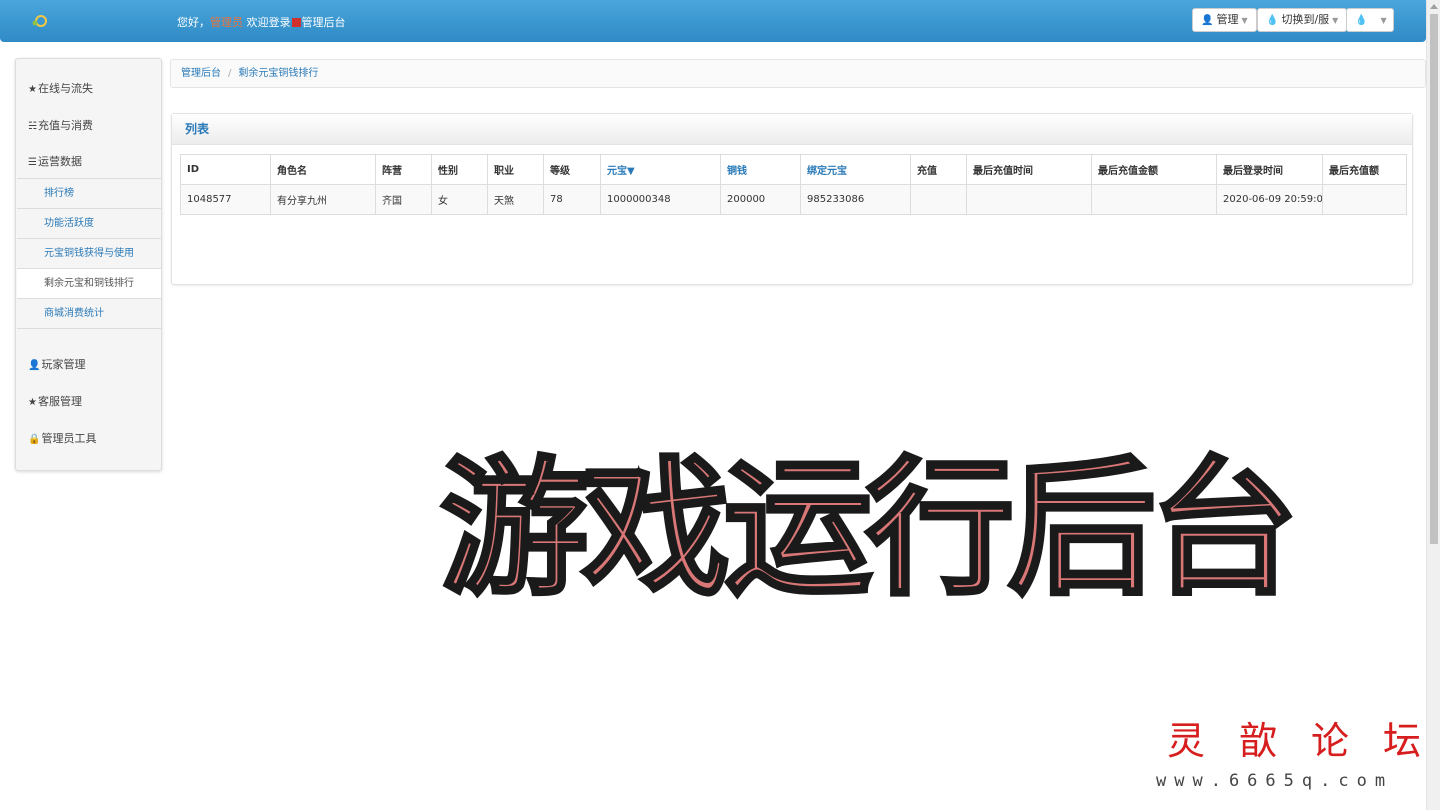  Describe the element at coordinates (32, 402) in the screenshot. I see `star-icon: ★` at that location.